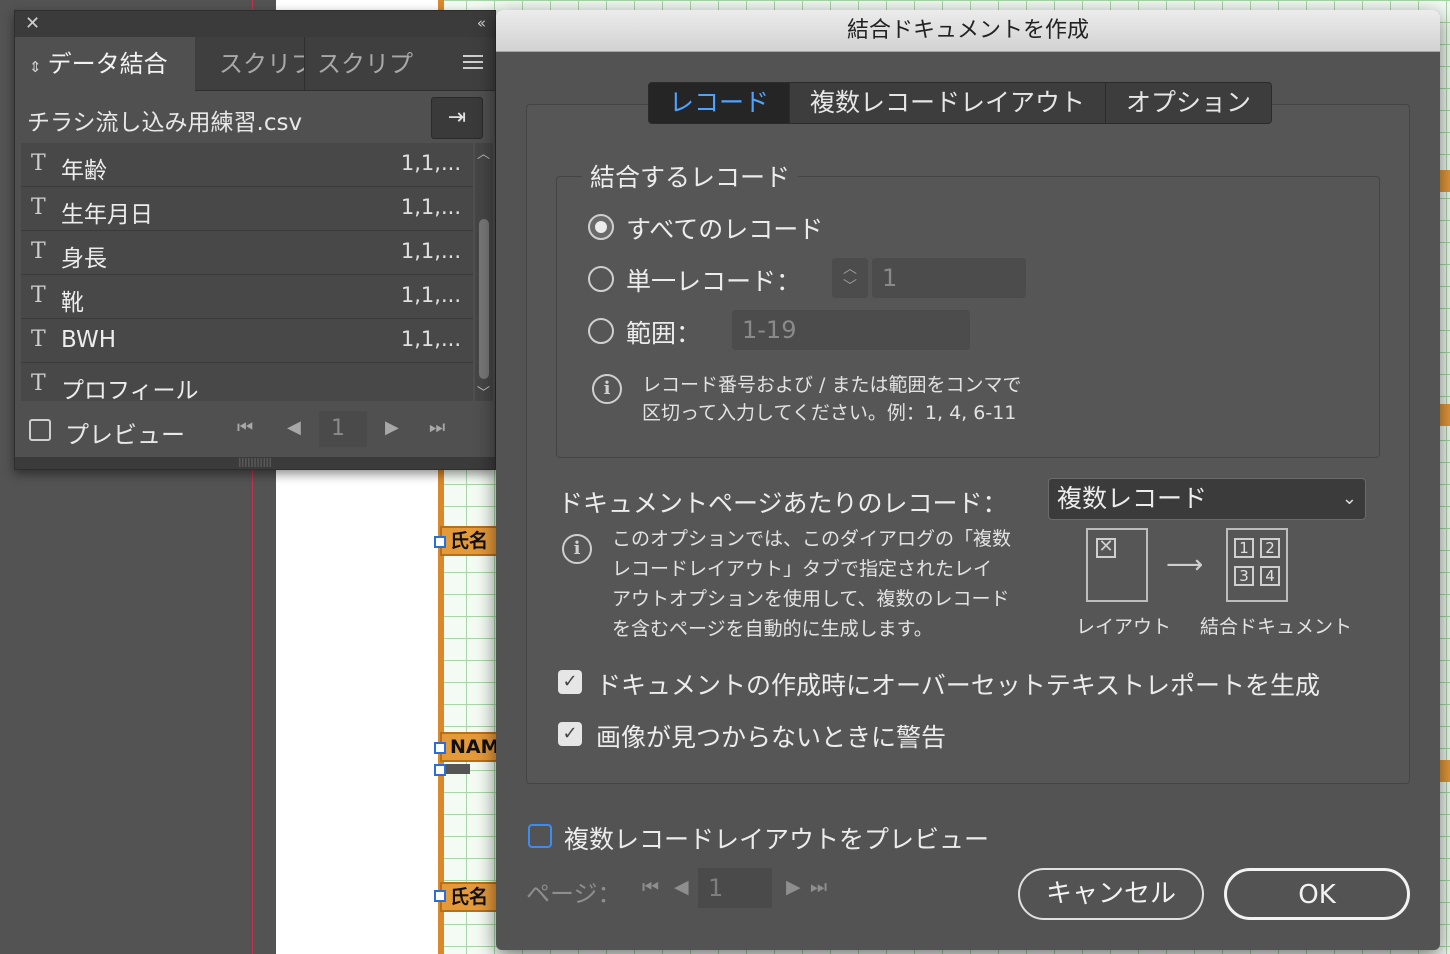  I want to click on frame-bar, so click(457, 769).